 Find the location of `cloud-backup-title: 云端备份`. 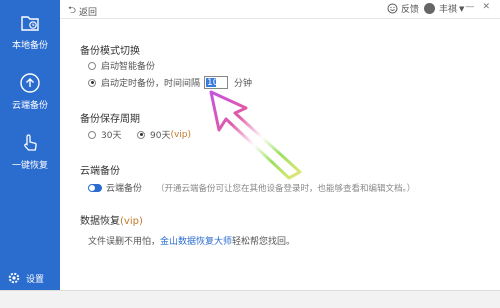

cloud-backup-title: 云端备份 is located at coordinates (100, 171).